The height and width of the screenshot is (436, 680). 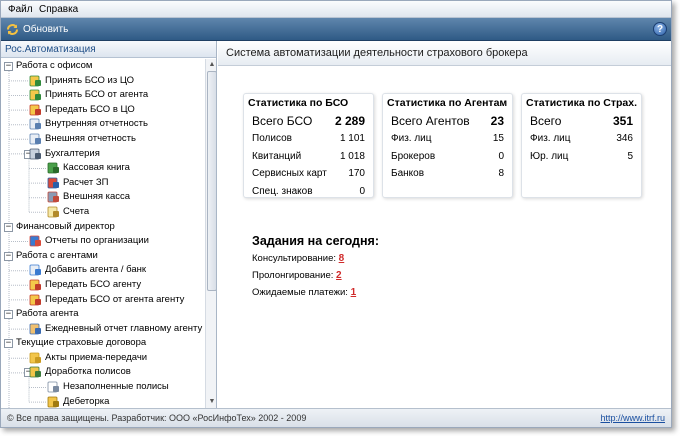 I want to click on tree-item-label: Доработка полисов, so click(x=88, y=372).